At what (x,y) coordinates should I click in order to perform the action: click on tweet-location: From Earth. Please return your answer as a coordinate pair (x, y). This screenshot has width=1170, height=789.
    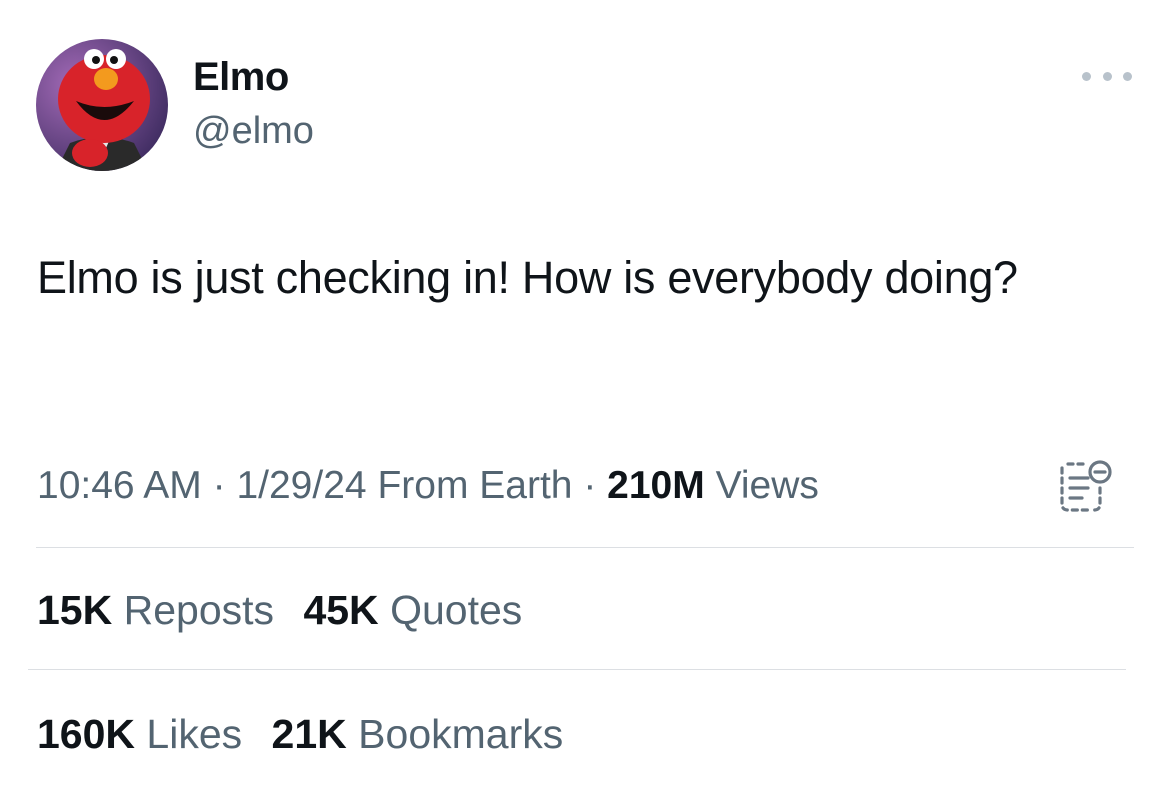
    Looking at the image, I should click on (475, 485).